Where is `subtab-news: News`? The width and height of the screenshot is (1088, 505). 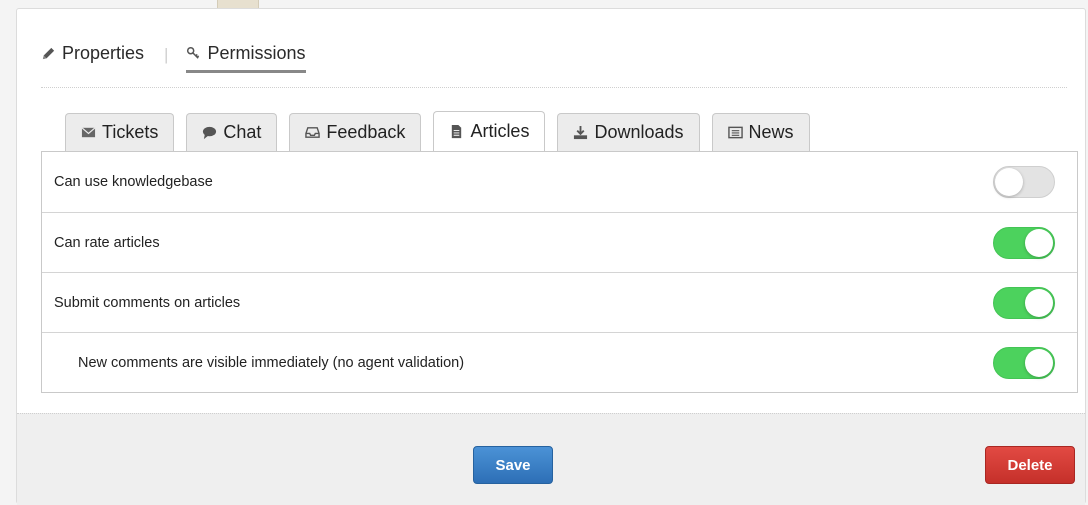
subtab-news: News is located at coordinates (760, 132).